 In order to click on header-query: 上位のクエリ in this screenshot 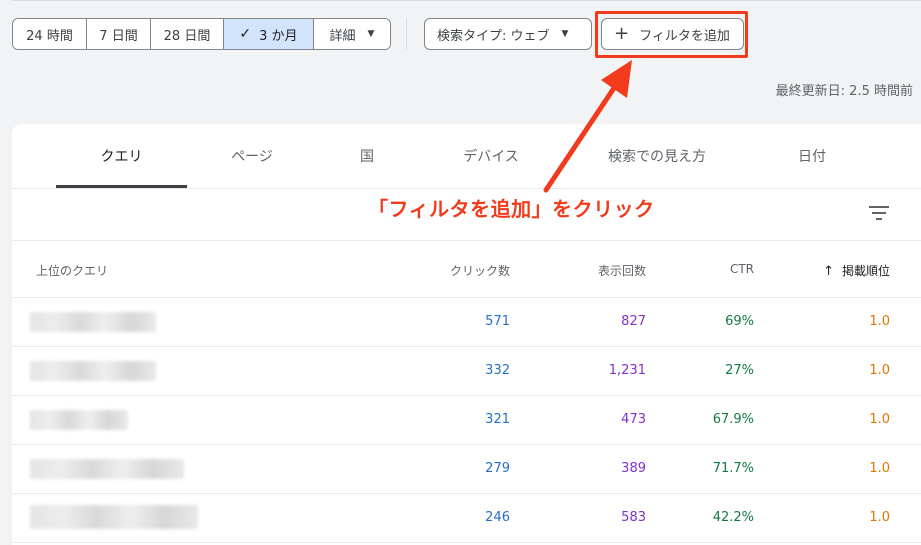, I will do `click(72, 271)`.